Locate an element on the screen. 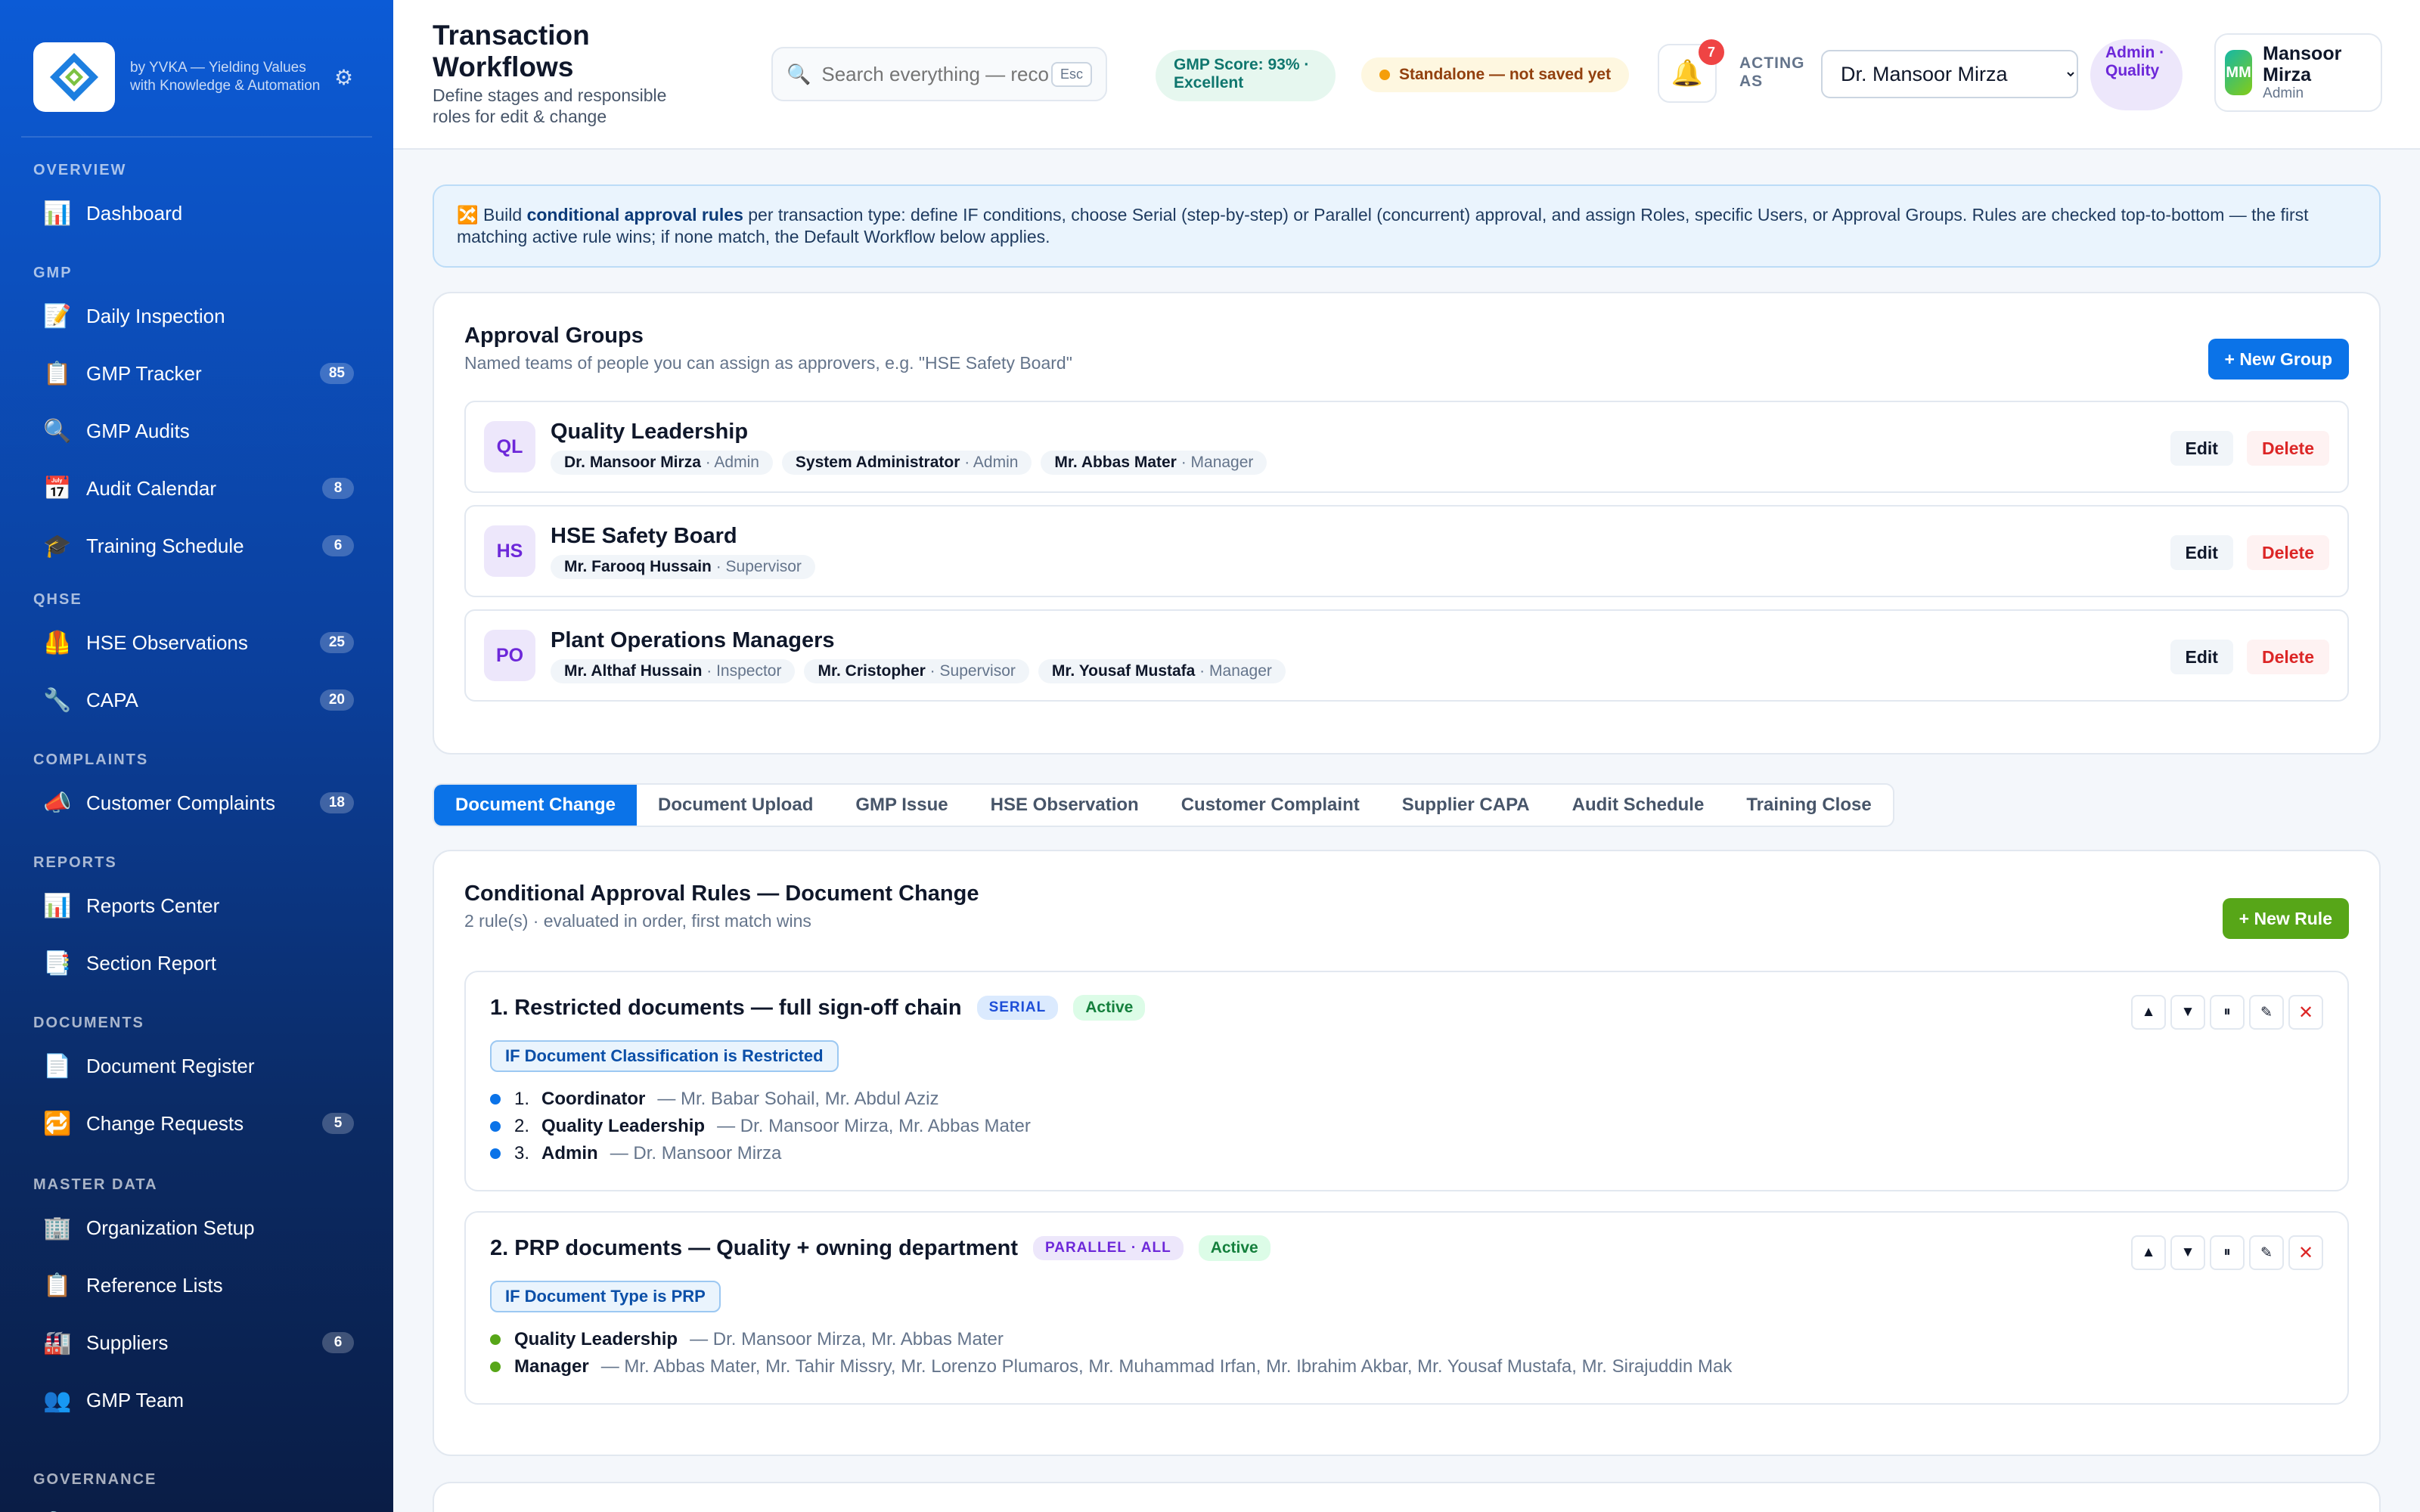  gear-icon: ⚙ is located at coordinates (343, 77).